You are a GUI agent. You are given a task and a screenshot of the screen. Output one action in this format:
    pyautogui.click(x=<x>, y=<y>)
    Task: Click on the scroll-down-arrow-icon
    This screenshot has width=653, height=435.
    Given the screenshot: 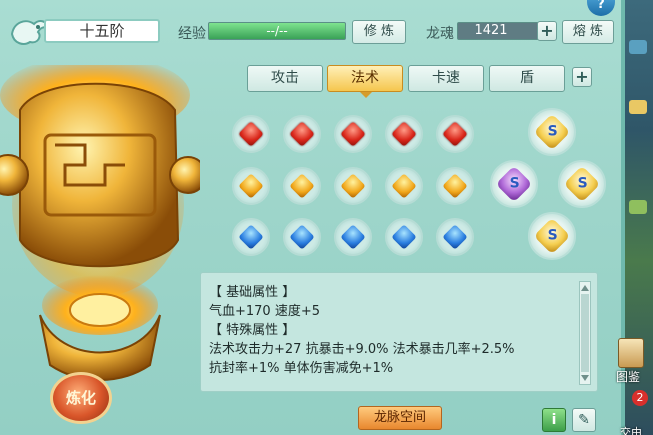 What is the action you would take?
    pyautogui.click(x=585, y=378)
    